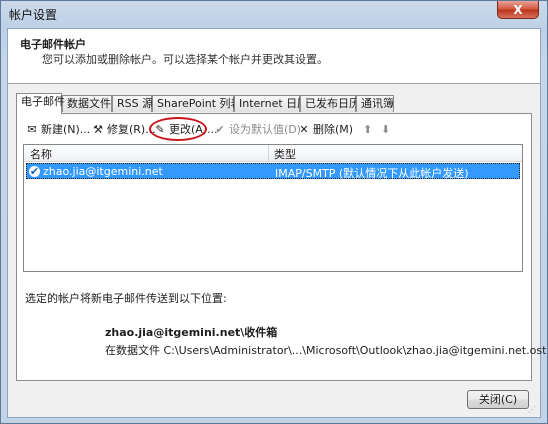 The width and height of the screenshot is (548, 424). Describe the element at coordinates (273, 153) in the screenshot. I see `list-header: 名称 类型` at that location.